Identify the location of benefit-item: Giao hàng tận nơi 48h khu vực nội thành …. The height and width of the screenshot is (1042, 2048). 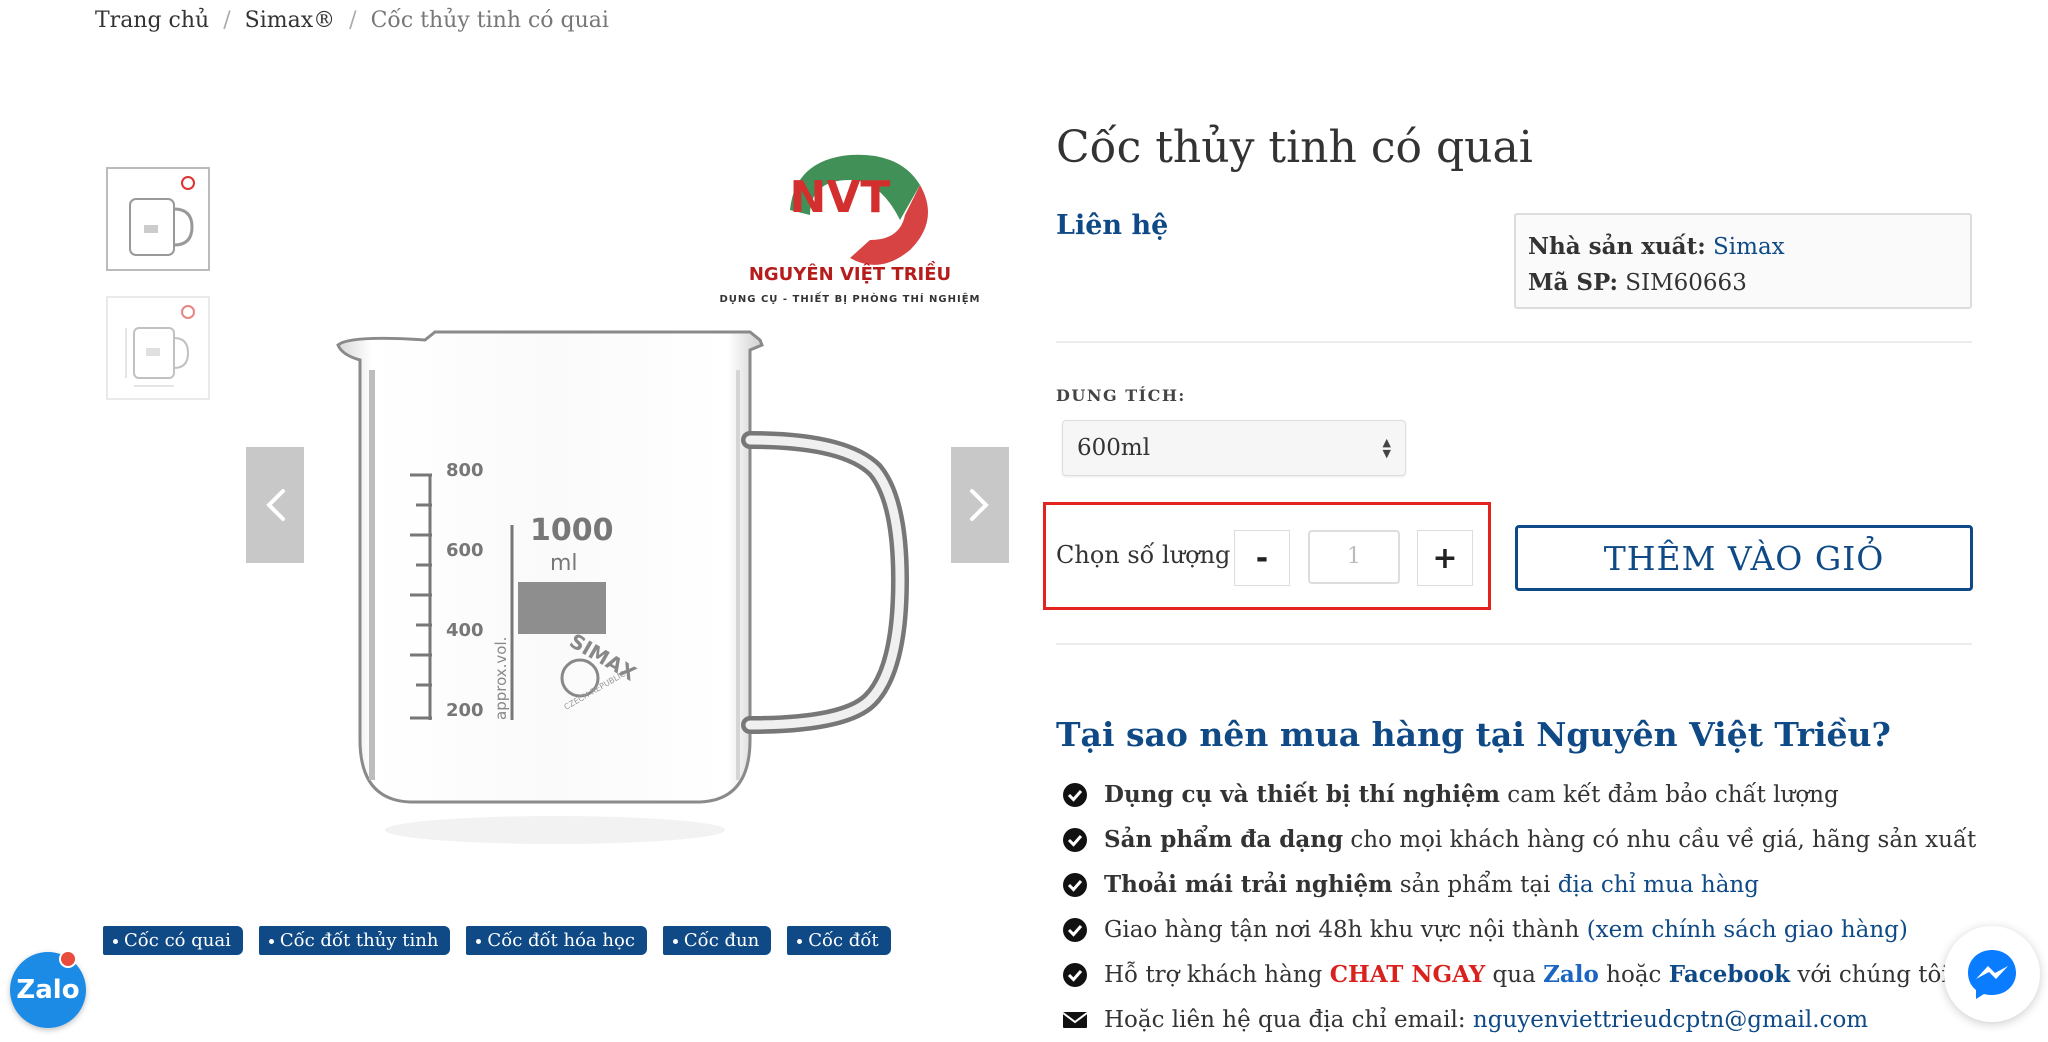
(1519, 929).